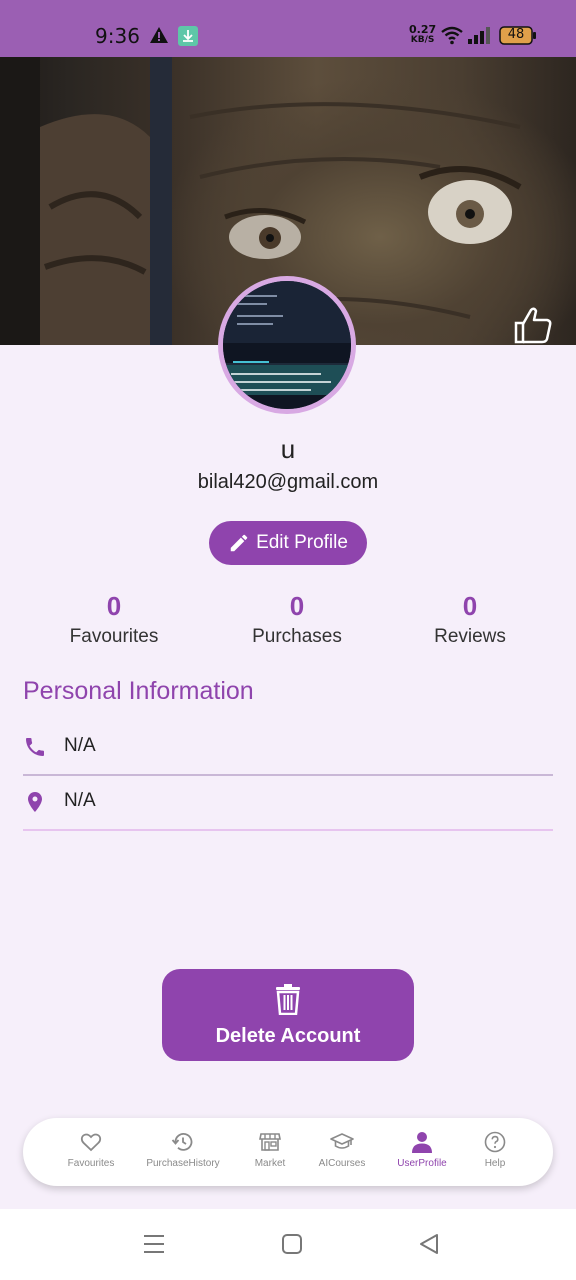 The image size is (576, 1280). I want to click on stat-favourites: 0 Favourites, so click(114, 619).